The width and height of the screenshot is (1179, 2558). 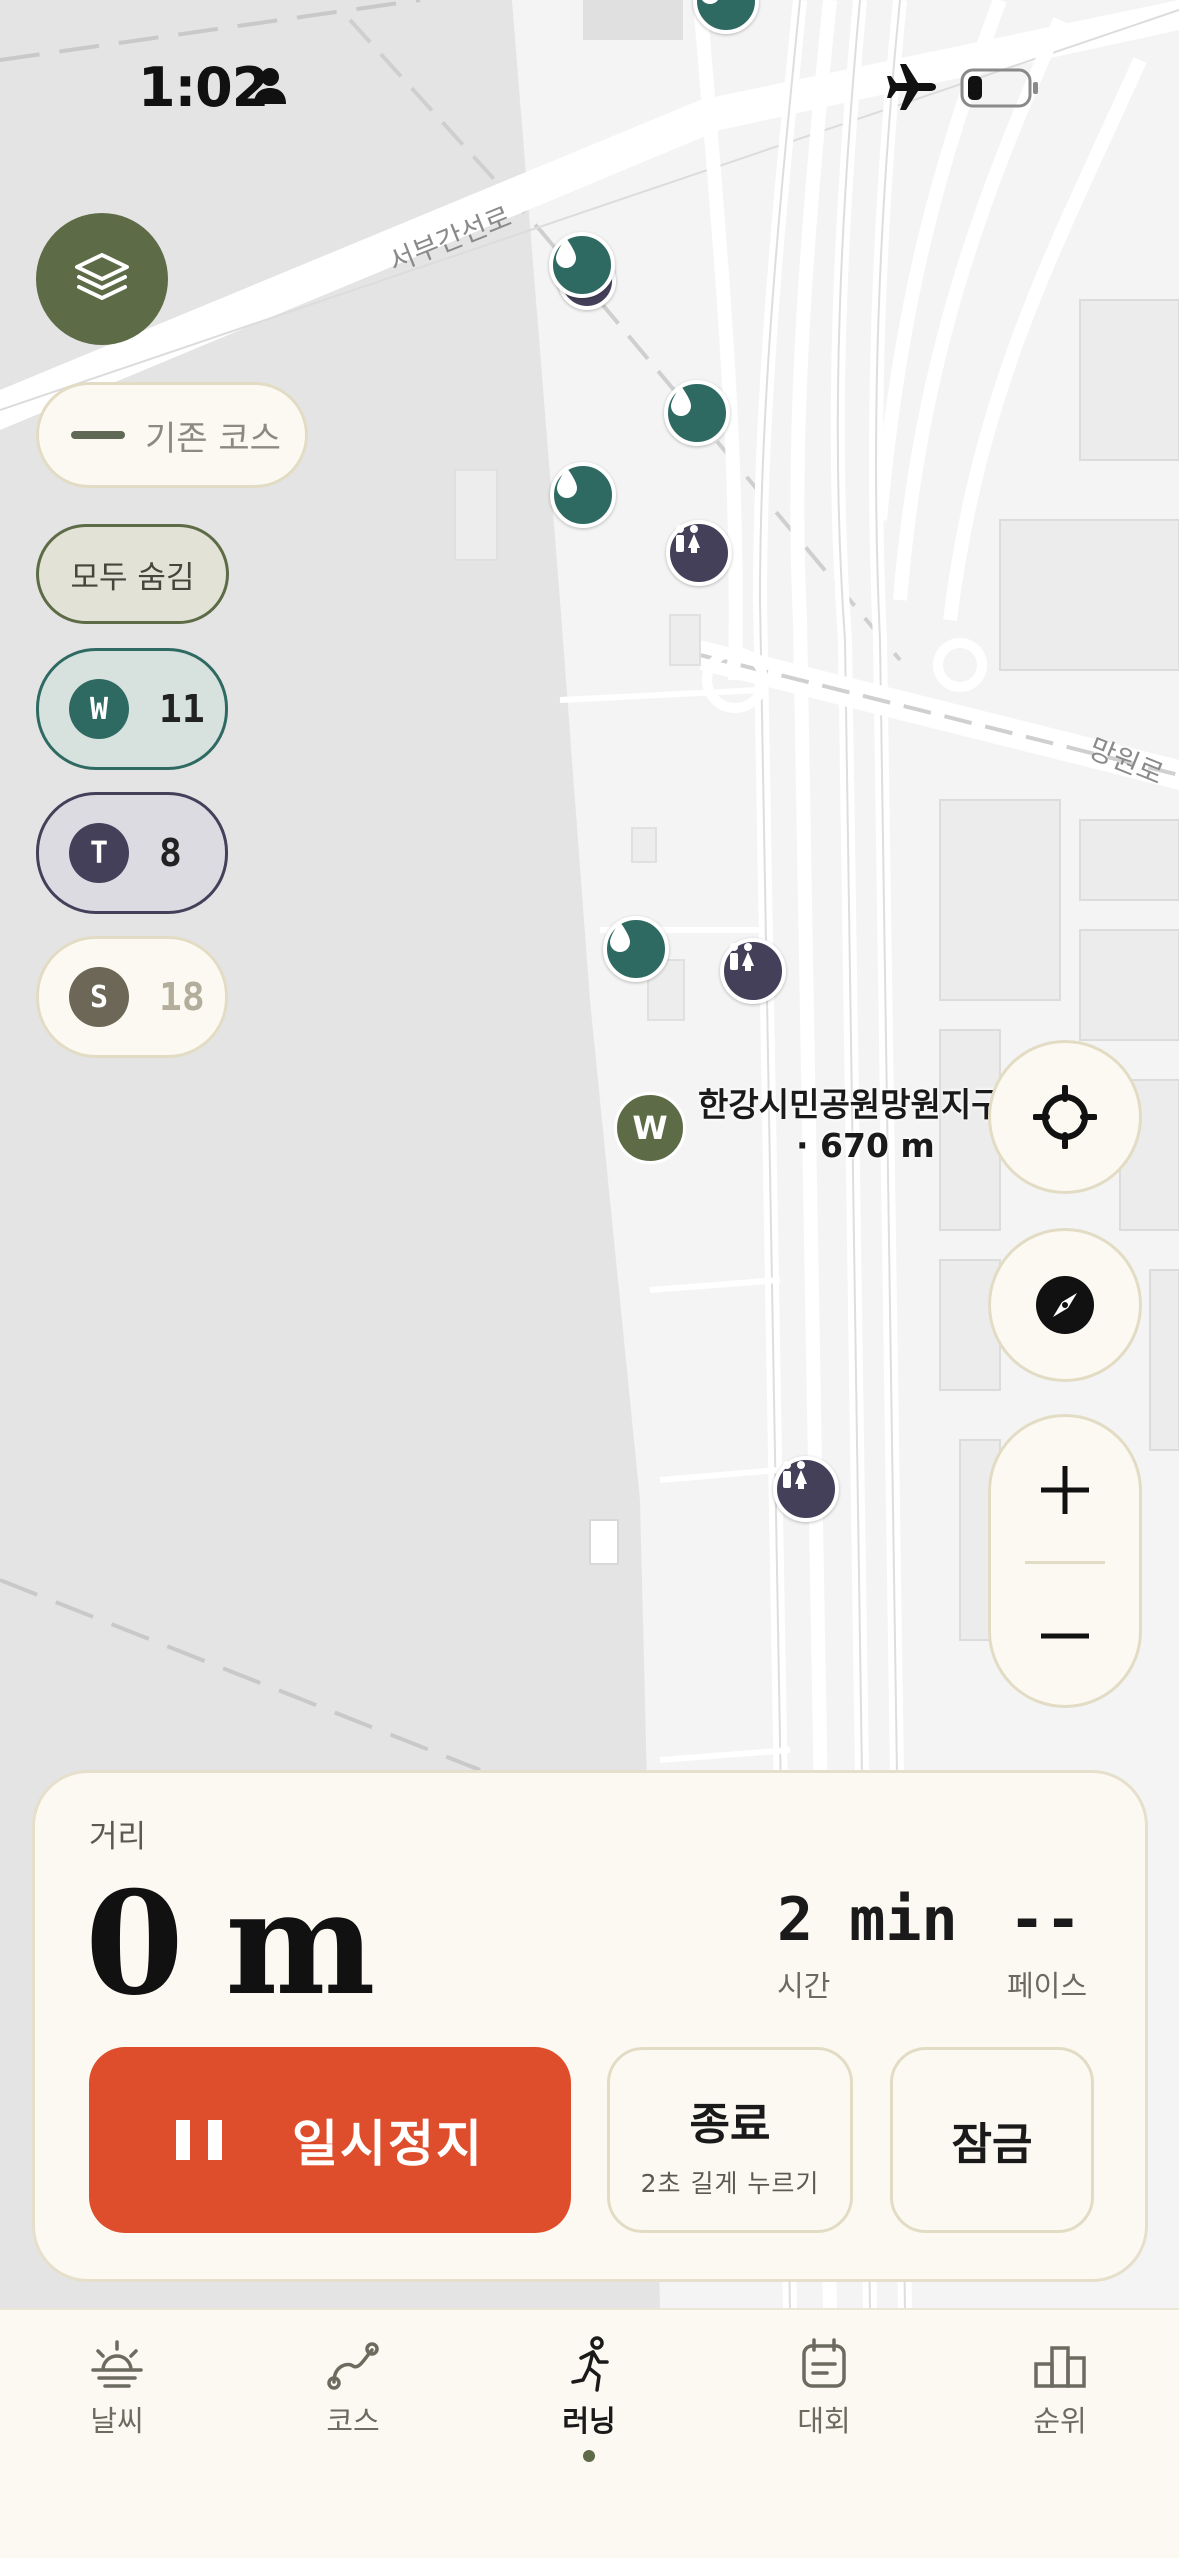 I want to click on pause-label: 일시정지, so click(x=388, y=2144).